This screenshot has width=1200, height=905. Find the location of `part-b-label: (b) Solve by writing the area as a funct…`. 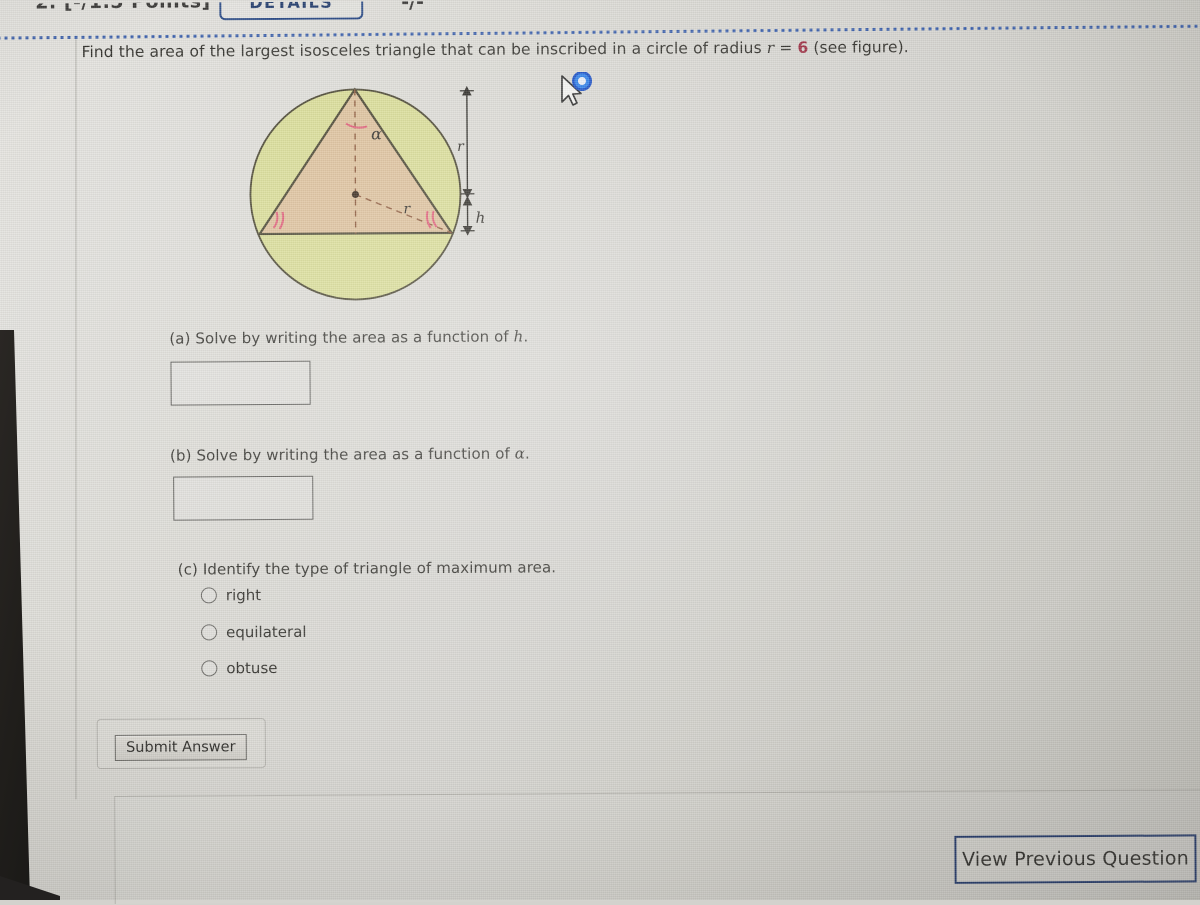

part-b-label: (b) Solve by writing the area as a funct… is located at coordinates (350, 454).